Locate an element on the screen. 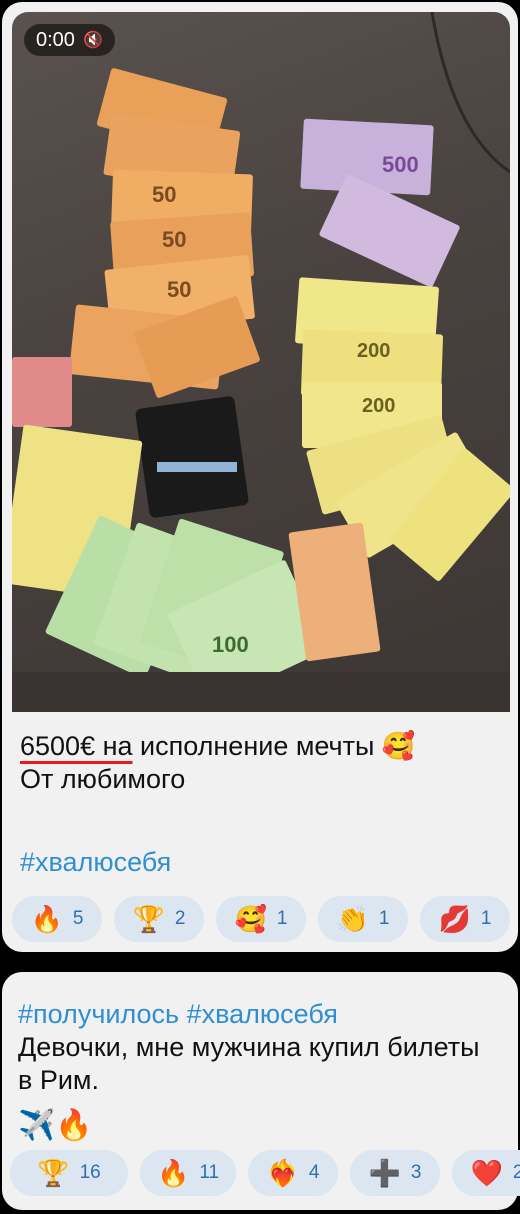  message-body: Девочки, мне мужчина купил билеты в Рим. is located at coordinates (249, 1063).